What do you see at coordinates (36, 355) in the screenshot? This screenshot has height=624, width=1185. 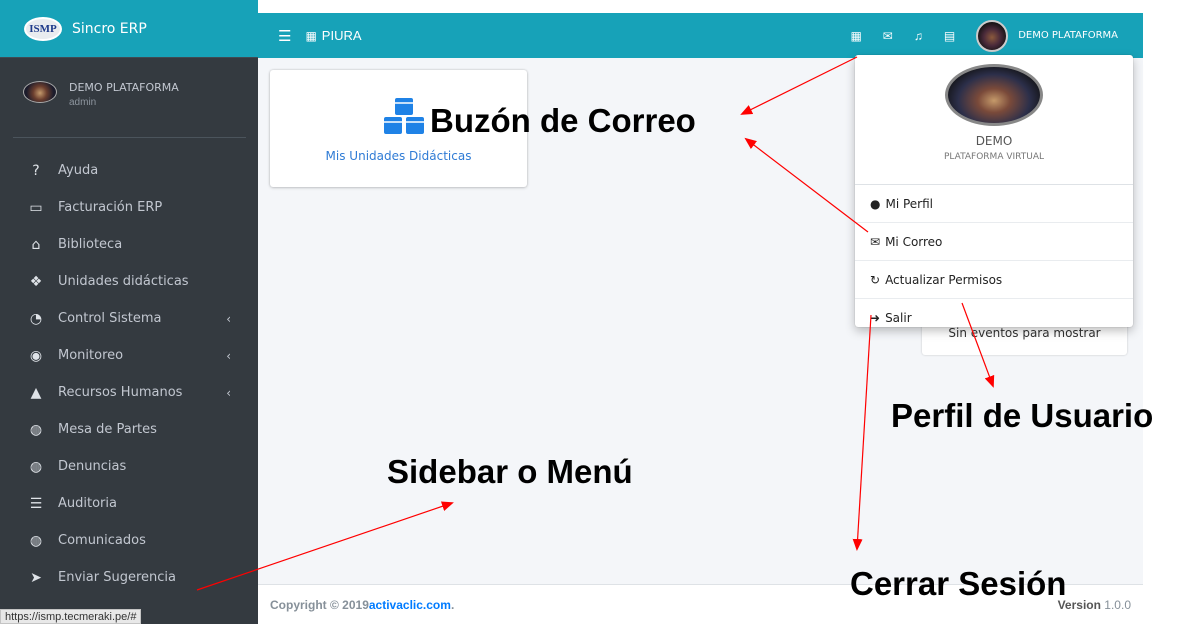 I see `eye-icon: ◉` at bounding box center [36, 355].